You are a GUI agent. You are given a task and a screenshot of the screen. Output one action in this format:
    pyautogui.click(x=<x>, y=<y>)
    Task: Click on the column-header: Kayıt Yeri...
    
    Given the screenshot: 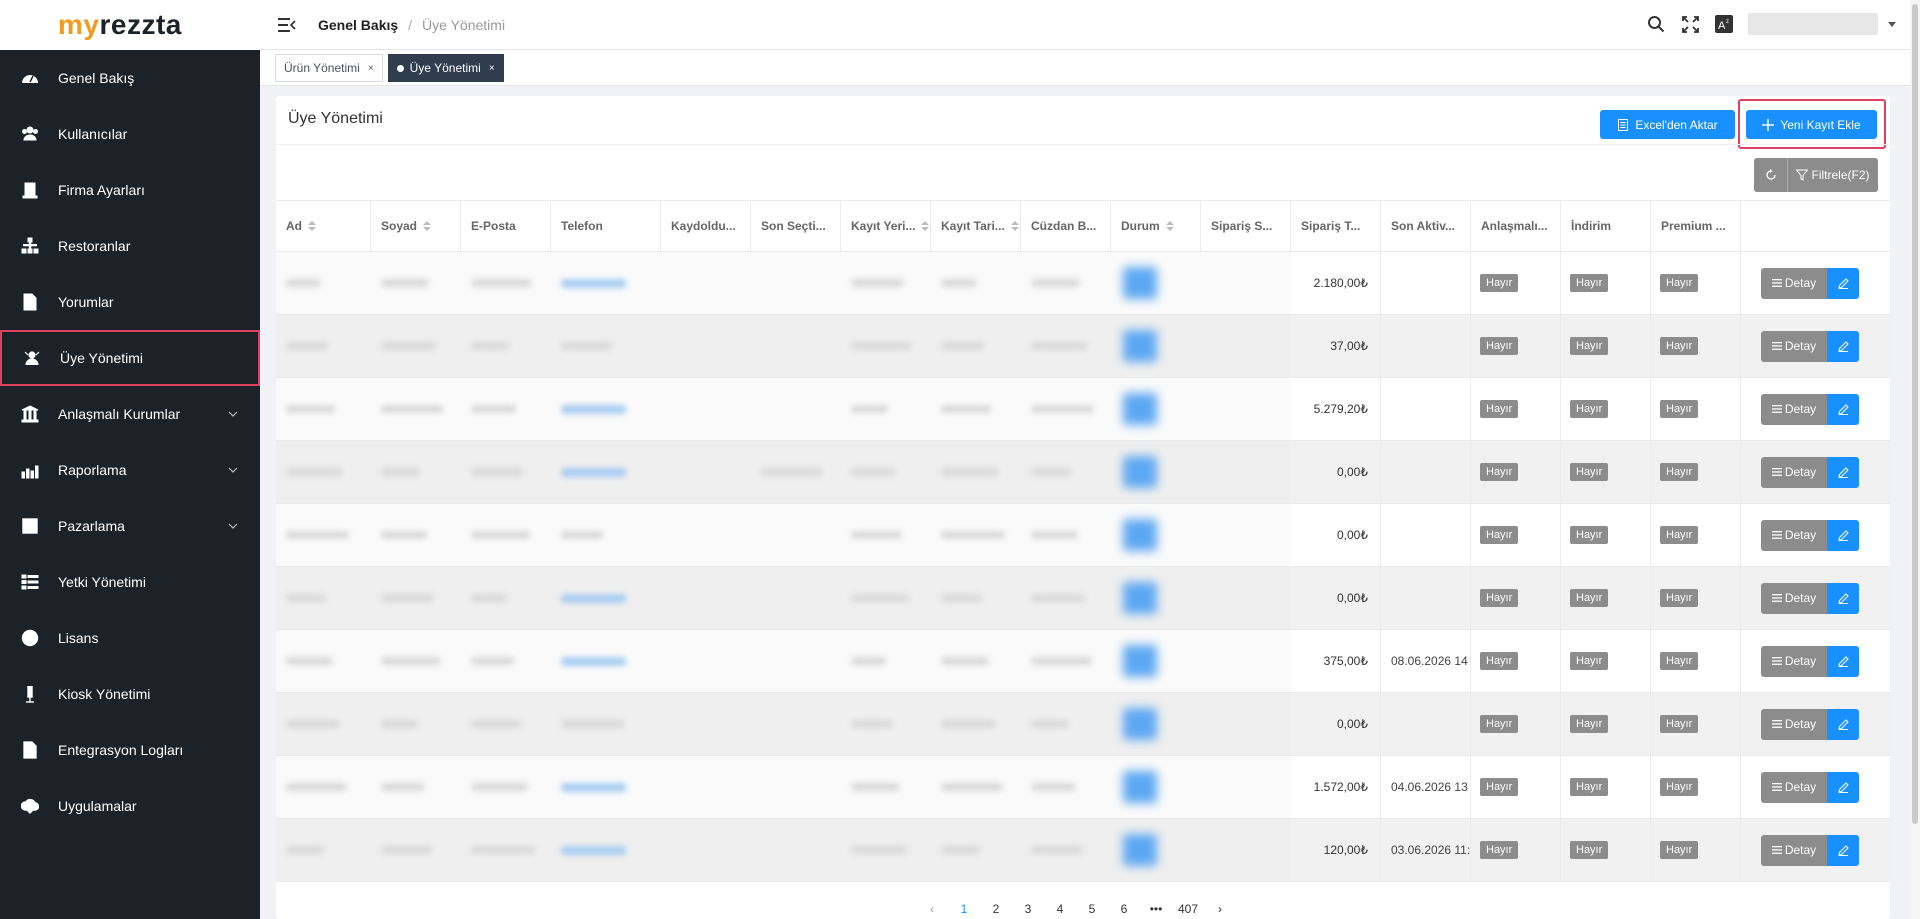 What is the action you would take?
    pyautogui.click(x=886, y=226)
    